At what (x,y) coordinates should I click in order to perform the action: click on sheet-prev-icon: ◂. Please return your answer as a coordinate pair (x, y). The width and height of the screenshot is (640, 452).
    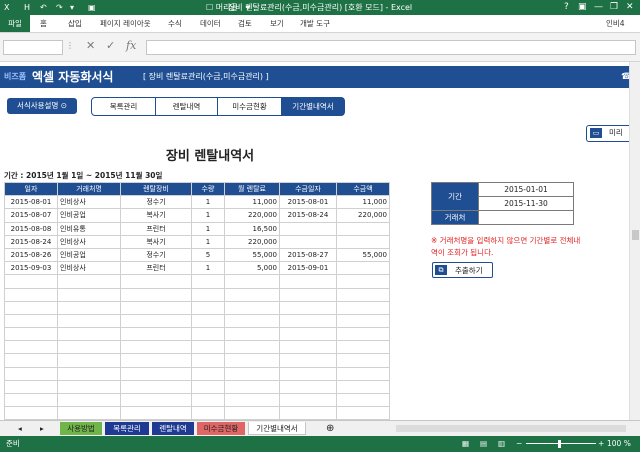
    Looking at the image, I should click on (20, 428).